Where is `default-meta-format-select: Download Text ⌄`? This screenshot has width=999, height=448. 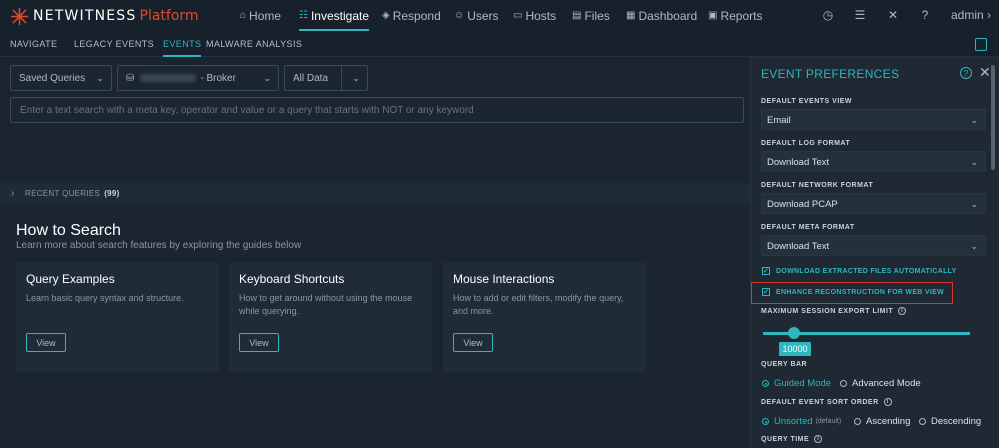 default-meta-format-select: Download Text ⌄ is located at coordinates (873, 245).